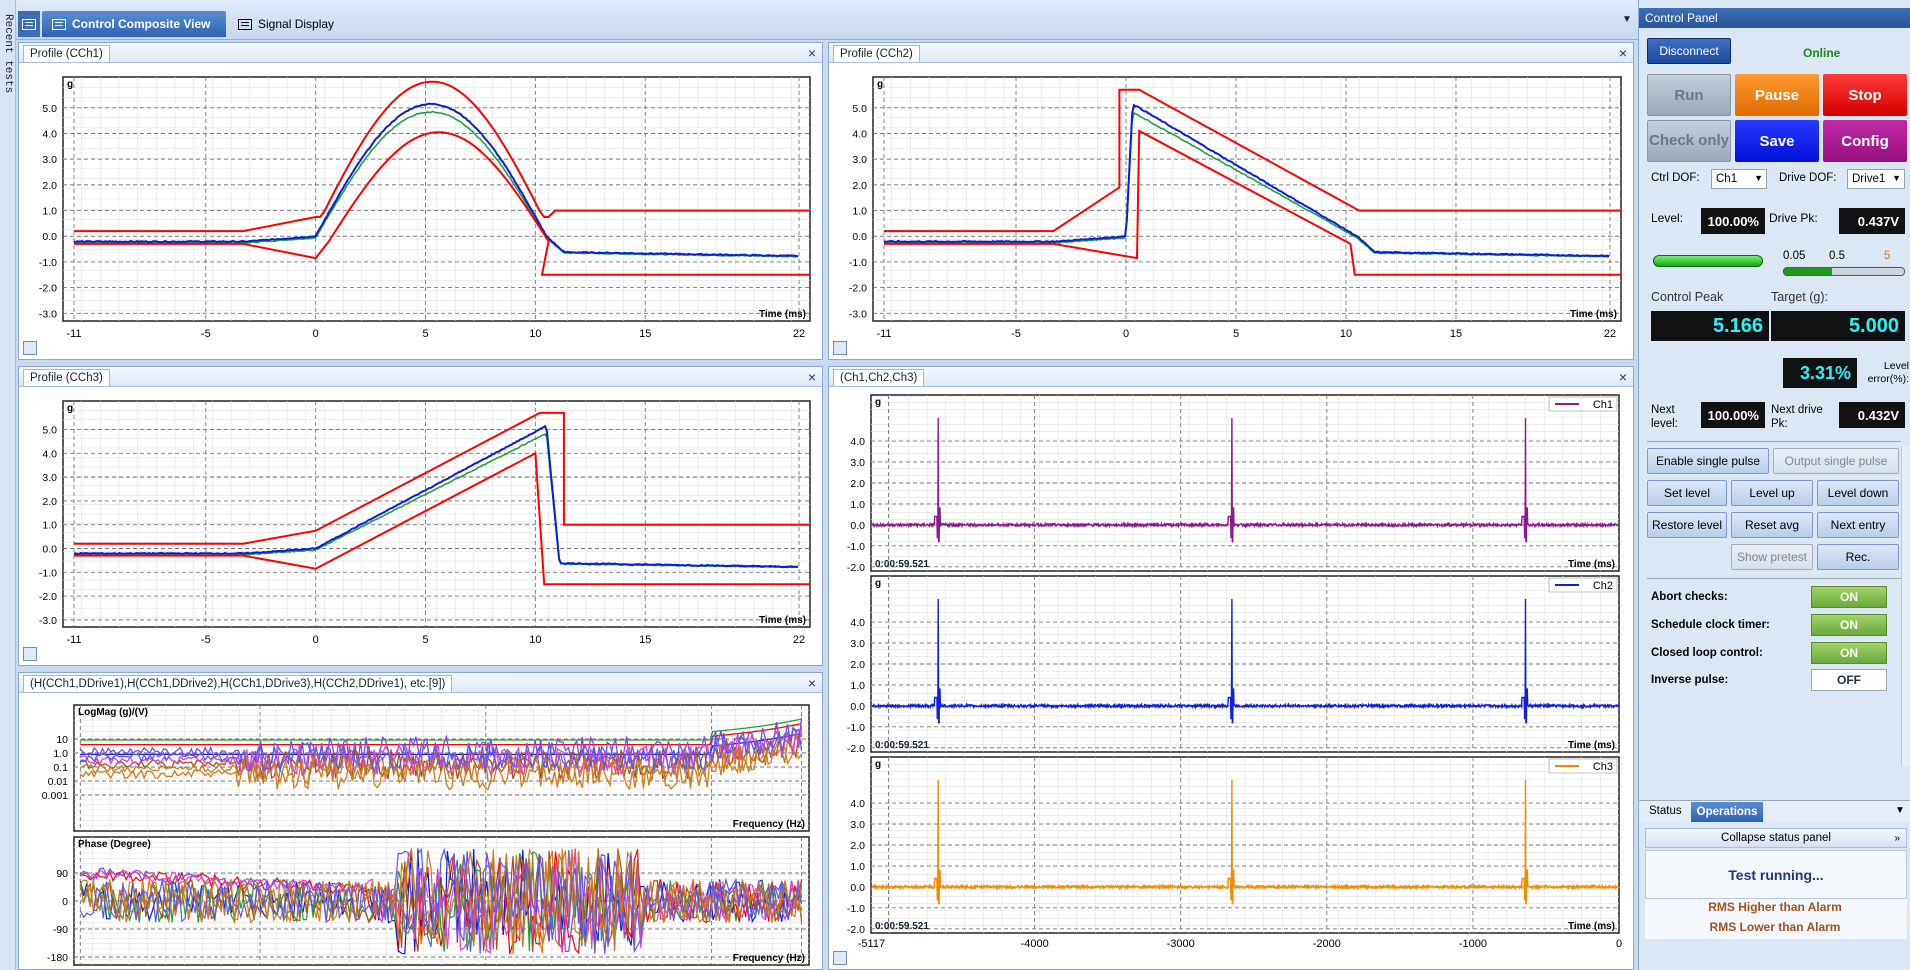  I want to click on closed-loop-toggle: ON, so click(1849, 653).